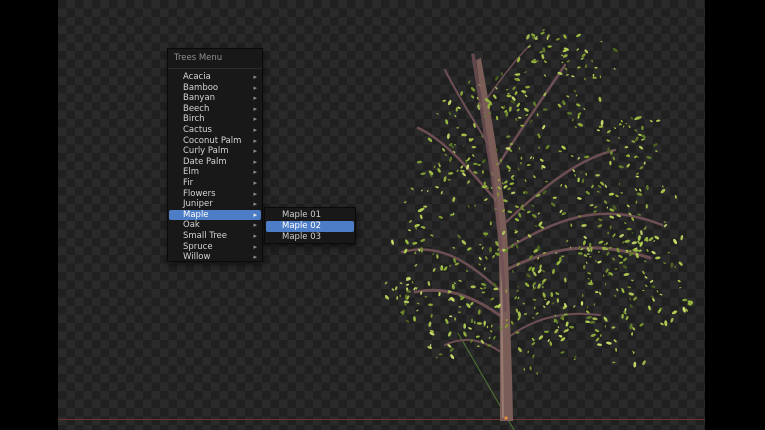 This screenshot has height=430, width=765. What do you see at coordinates (194, 119) in the screenshot?
I see `menu-item-label: Birch` at bounding box center [194, 119].